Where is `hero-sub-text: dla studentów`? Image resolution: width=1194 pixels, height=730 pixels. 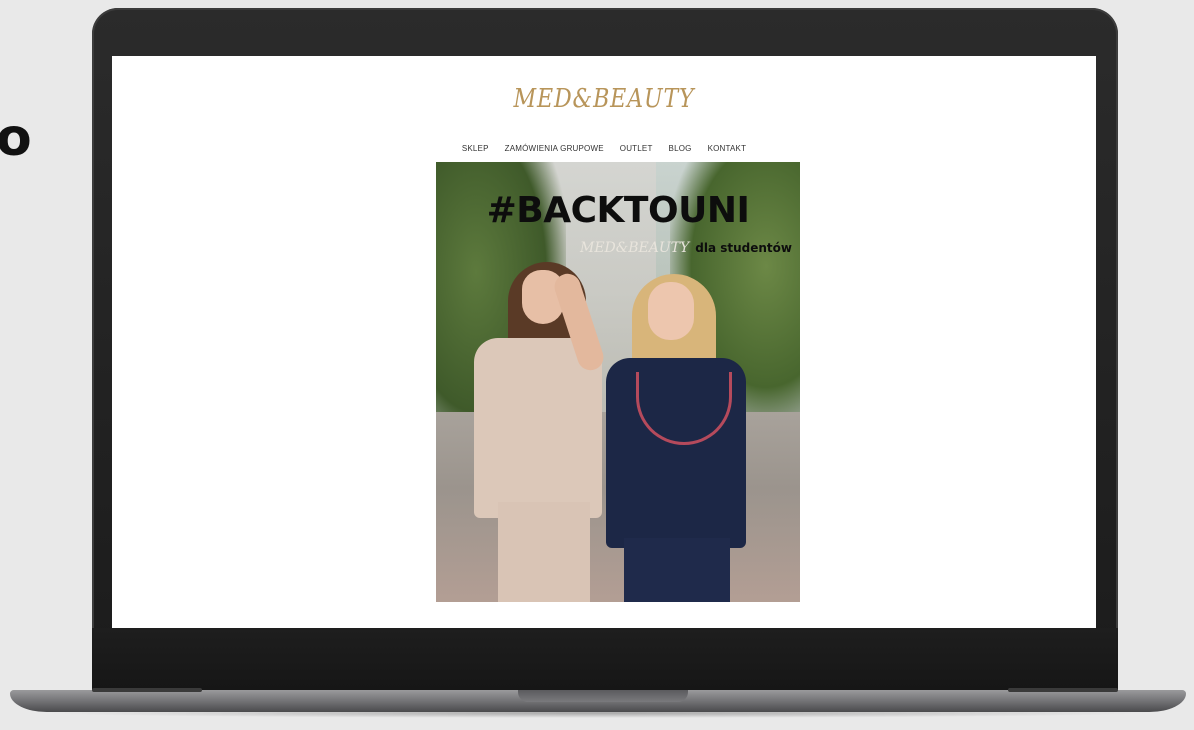 hero-sub-text: dla studentów is located at coordinates (743, 248).